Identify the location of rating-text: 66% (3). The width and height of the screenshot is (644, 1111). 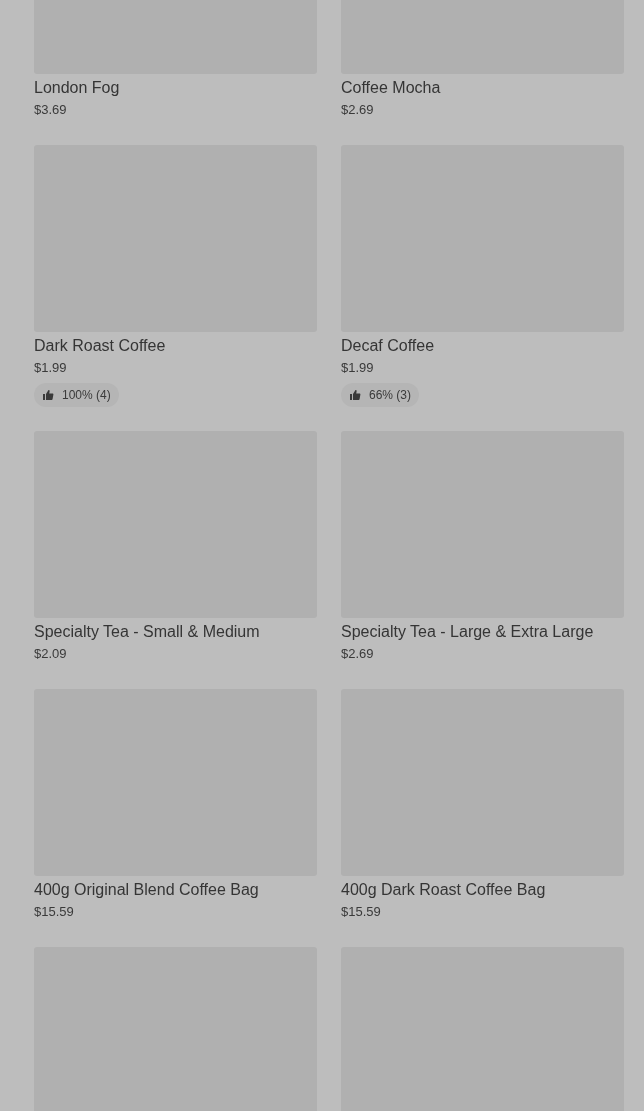
(390, 395).